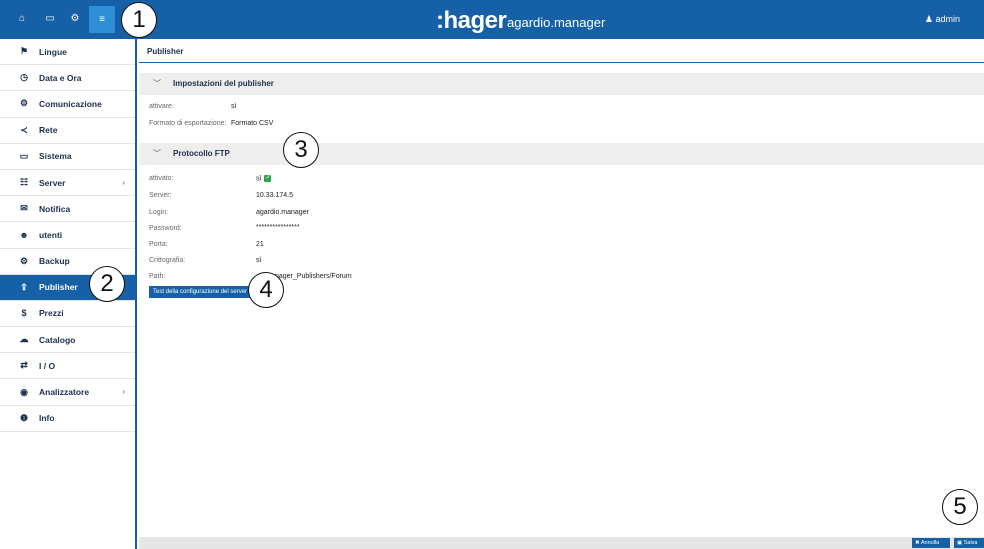 This screenshot has width=984, height=549. I want to click on bottom-action-bar: ✖ Annulla ▣ Salva, so click(561, 543).